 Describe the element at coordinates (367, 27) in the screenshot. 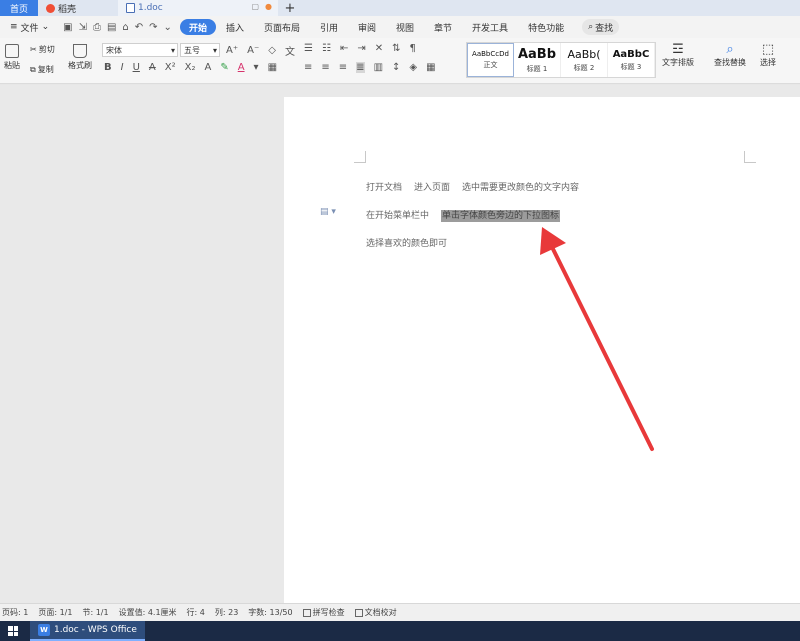

I see `menu-review: 审阅` at that location.